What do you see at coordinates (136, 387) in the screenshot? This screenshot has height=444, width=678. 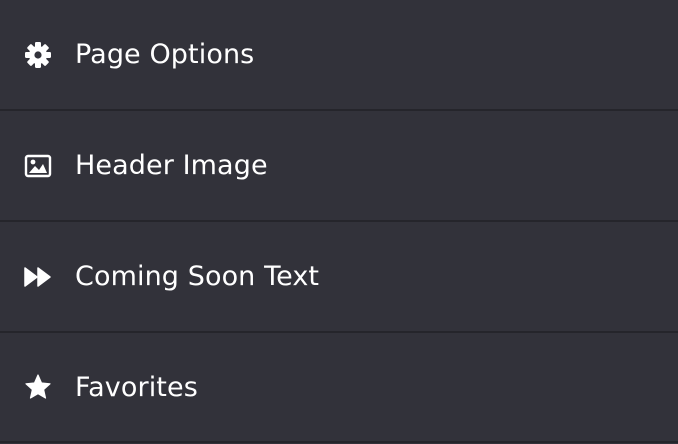 I see `menu-item-label: Favorites` at bounding box center [136, 387].